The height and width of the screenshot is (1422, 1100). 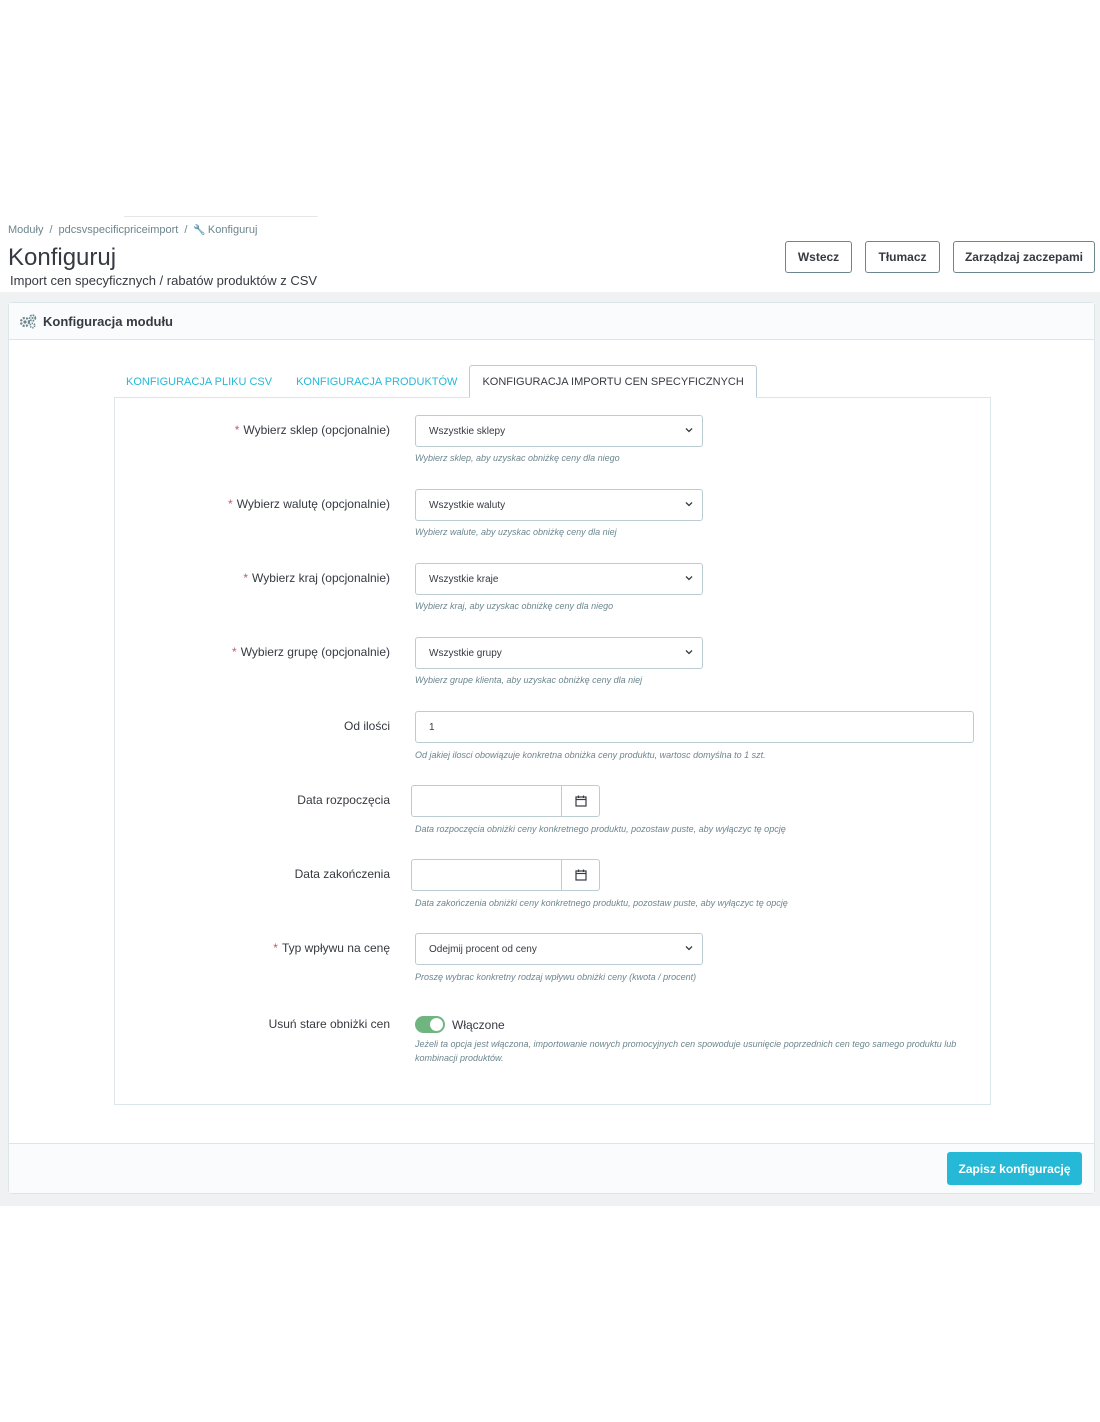 I want to click on translate-button: Tłumacz, so click(x=902, y=257).